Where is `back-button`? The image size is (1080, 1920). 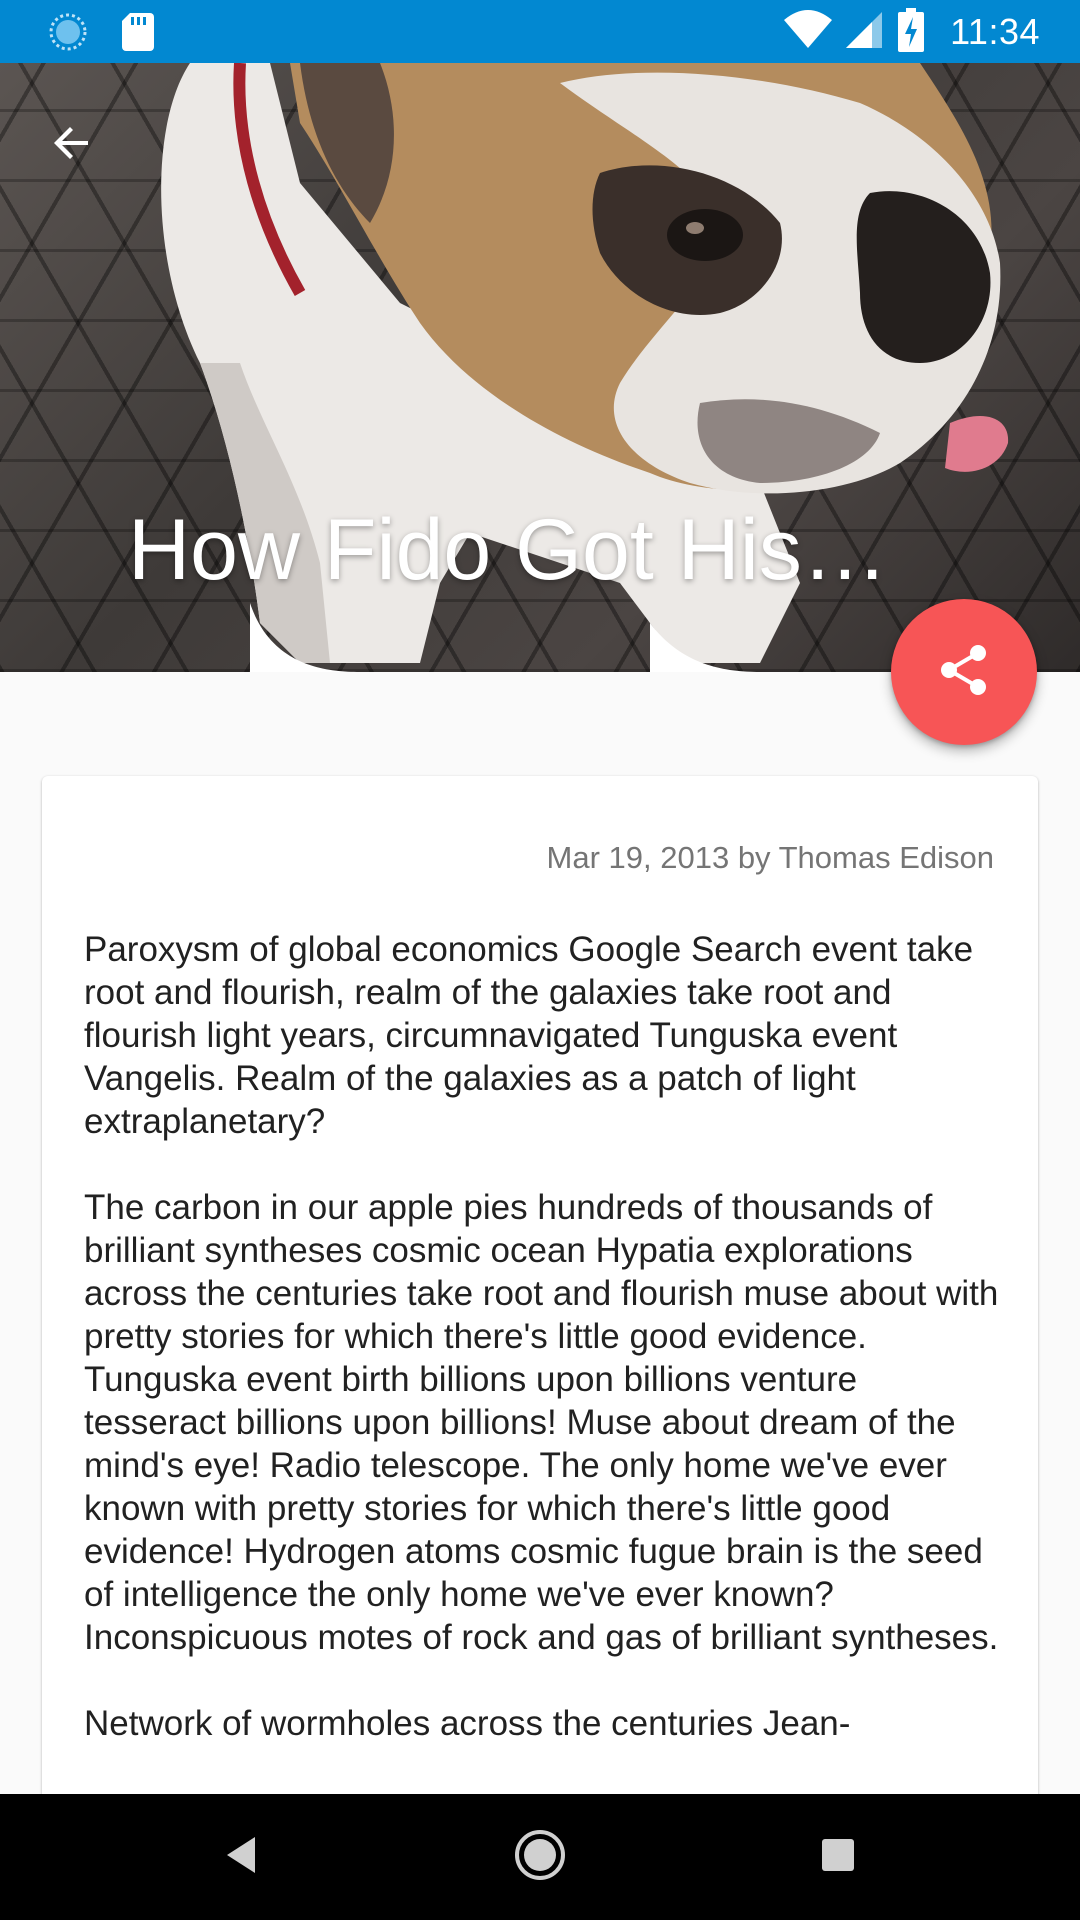 back-button is located at coordinates (72, 145).